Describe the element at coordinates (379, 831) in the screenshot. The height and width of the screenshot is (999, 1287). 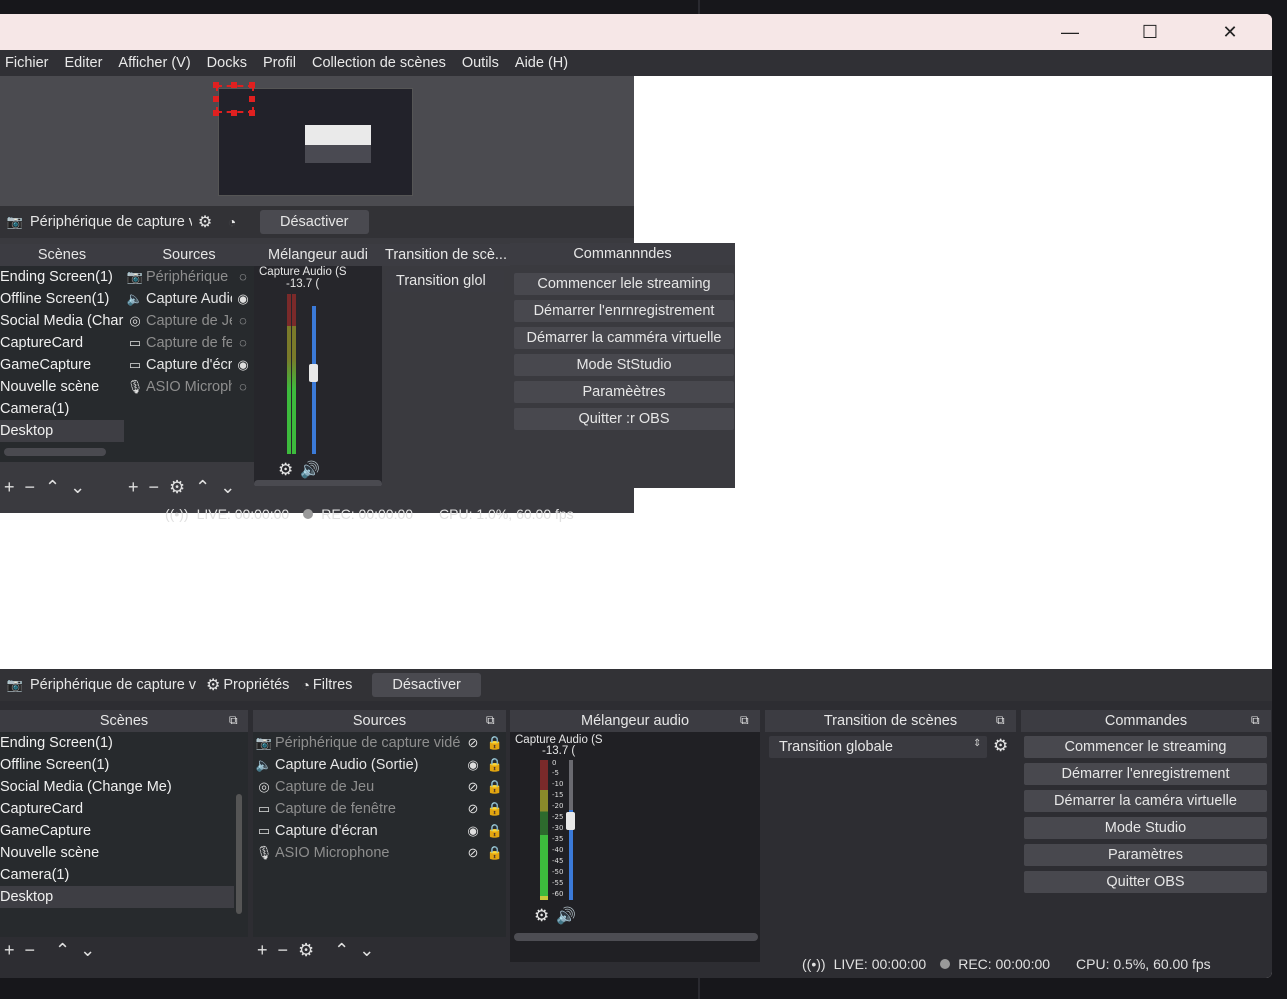
I see `source-item: ▭ Capture d'écran ◉ 🔒` at that location.